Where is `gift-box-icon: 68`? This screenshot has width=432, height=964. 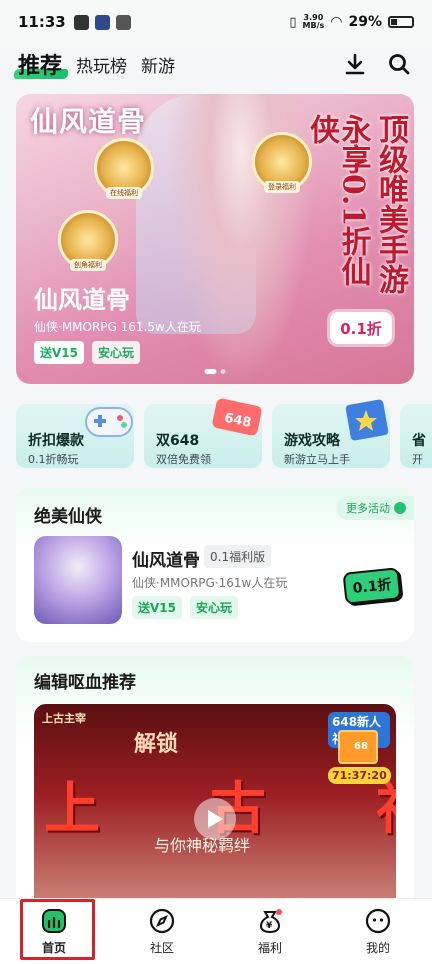
gift-box-icon: 68 is located at coordinates (358, 747).